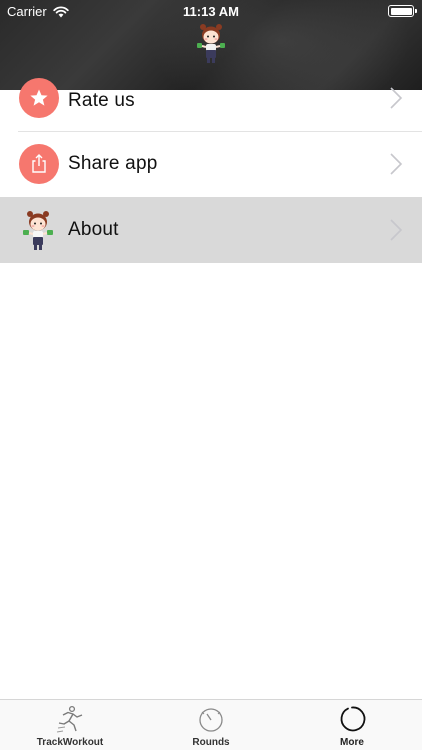 This screenshot has height=750, width=422. I want to click on menu-item-label: About, so click(93, 229).